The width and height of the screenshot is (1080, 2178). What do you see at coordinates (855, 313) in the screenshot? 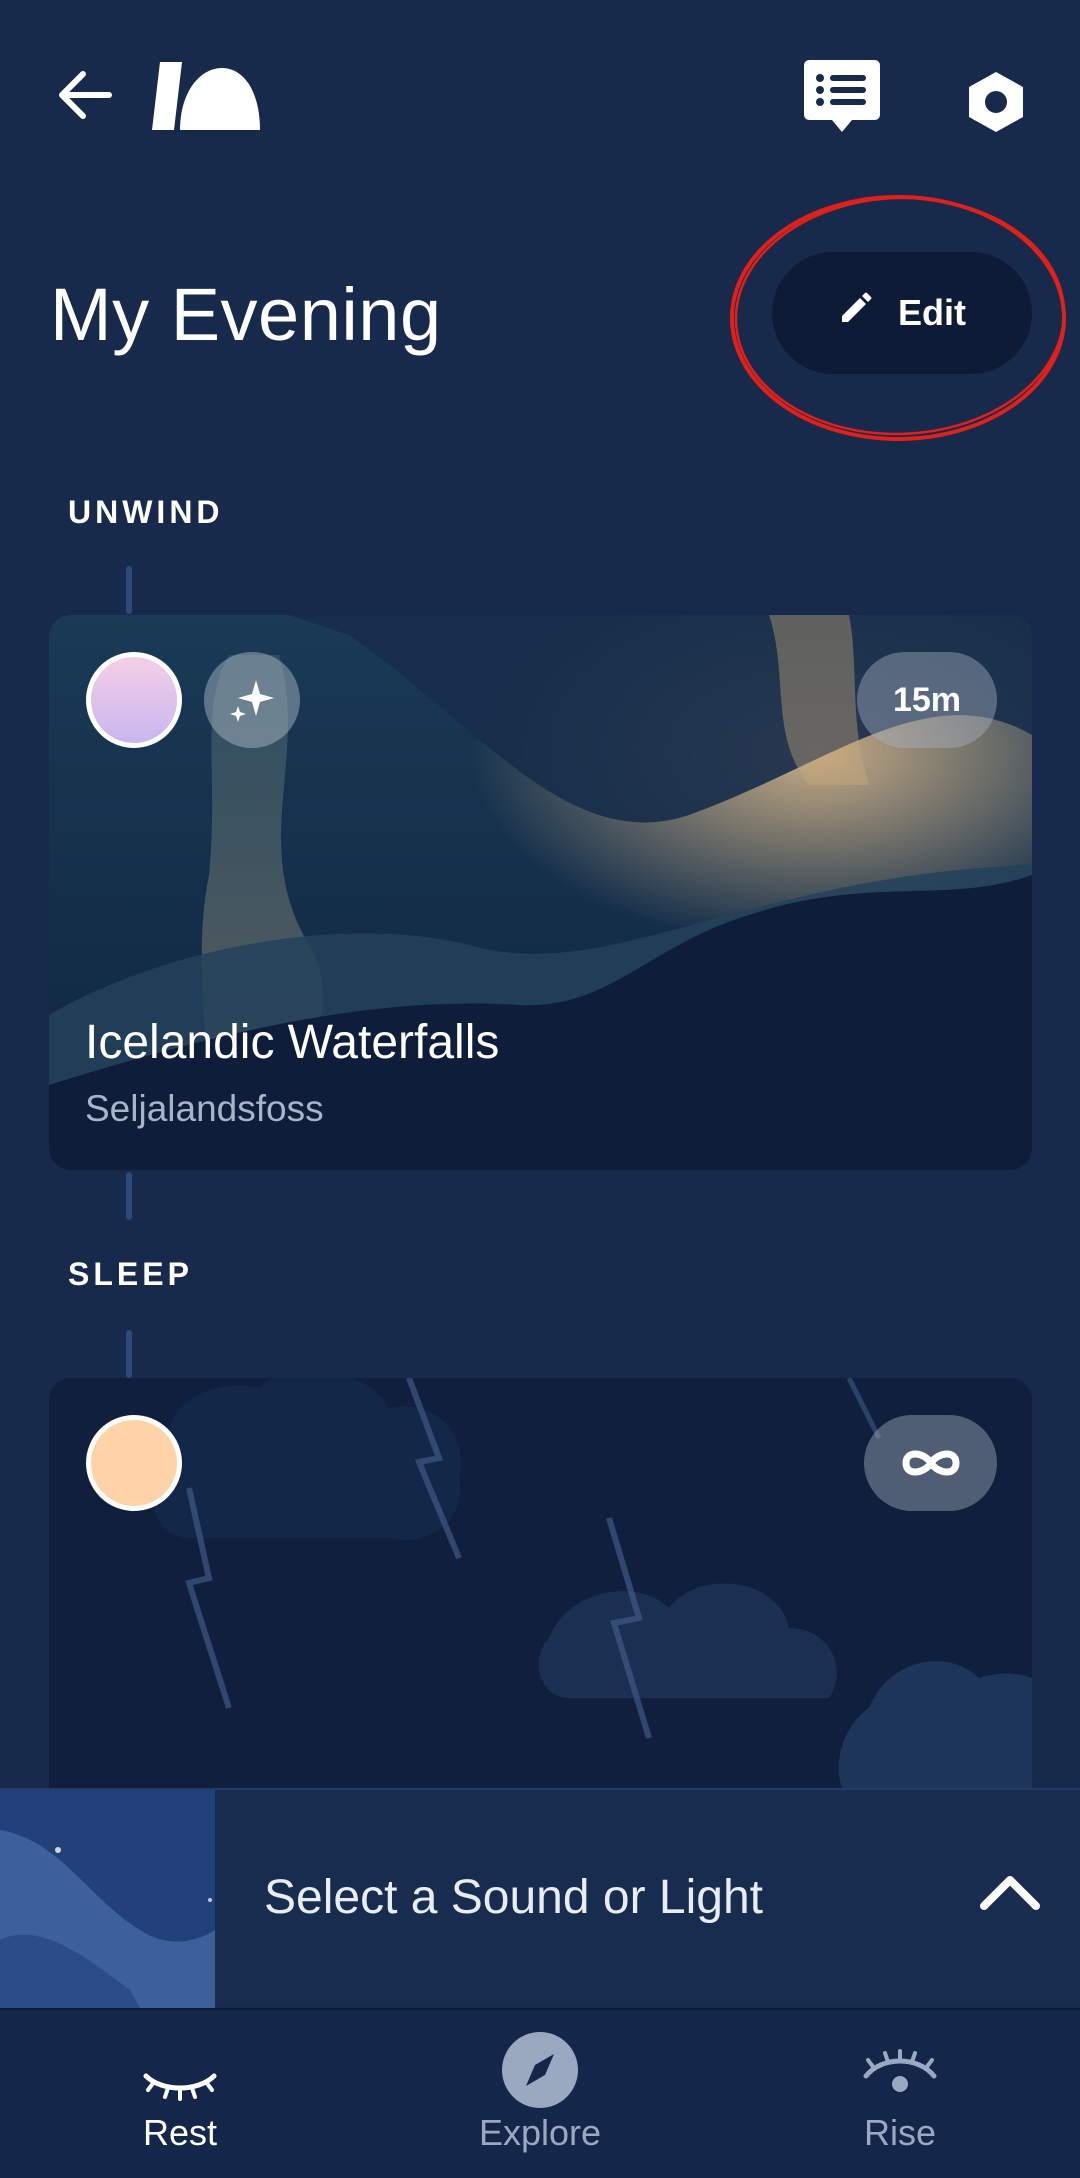
I see `pencil-icon` at bounding box center [855, 313].